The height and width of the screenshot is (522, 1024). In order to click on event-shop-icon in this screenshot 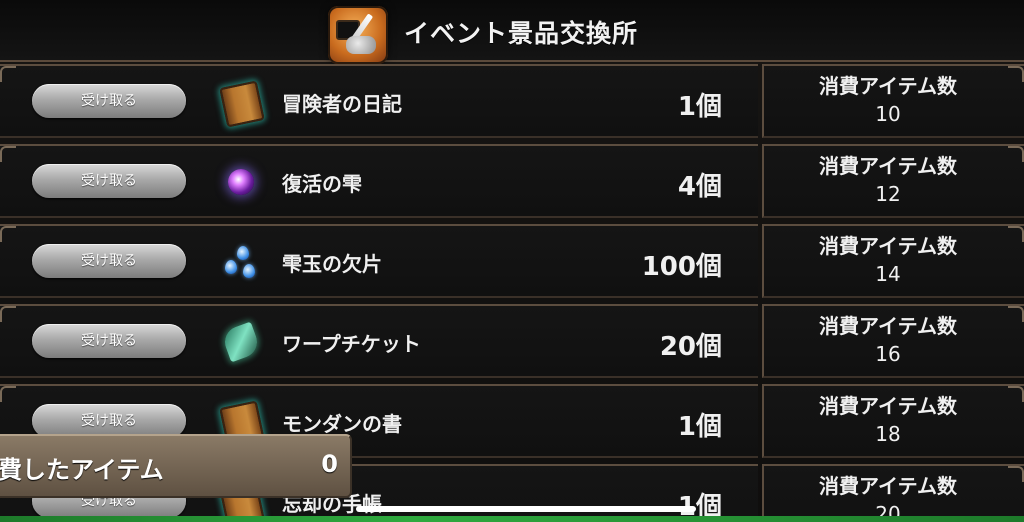, I will do `click(358, 35)`.